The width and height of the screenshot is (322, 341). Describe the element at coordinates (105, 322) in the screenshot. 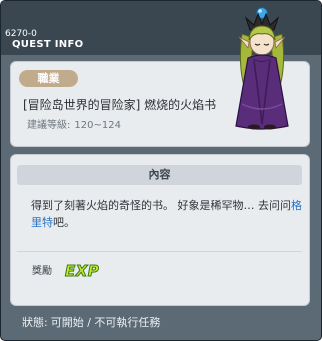

I see `status-value: 可開始 / 不可執行任務` at that location.